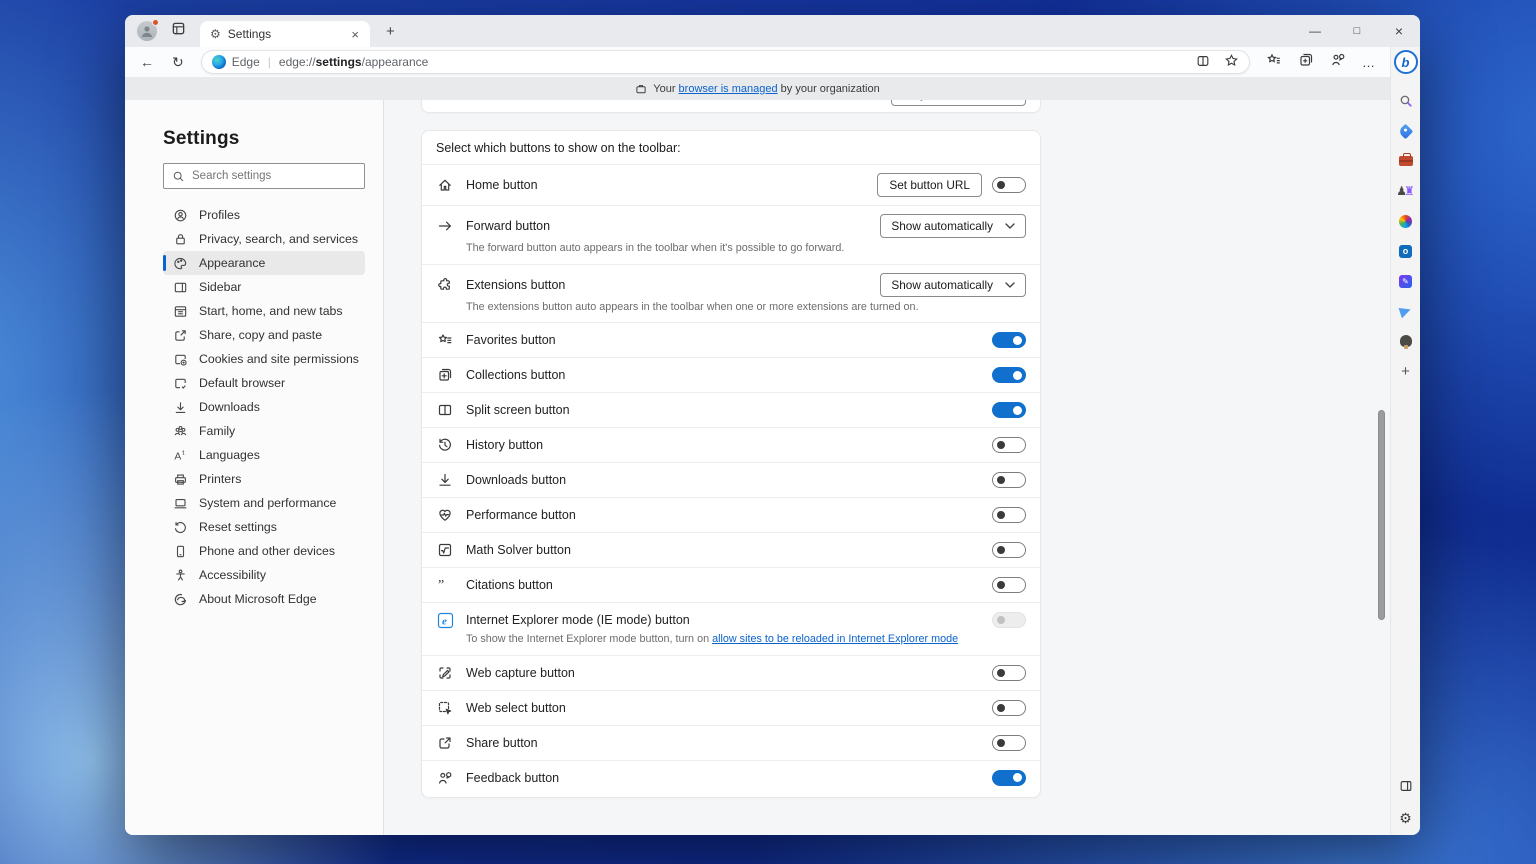 The image size is (1536, 864). I want to click on share-icon, so click(445, 743).